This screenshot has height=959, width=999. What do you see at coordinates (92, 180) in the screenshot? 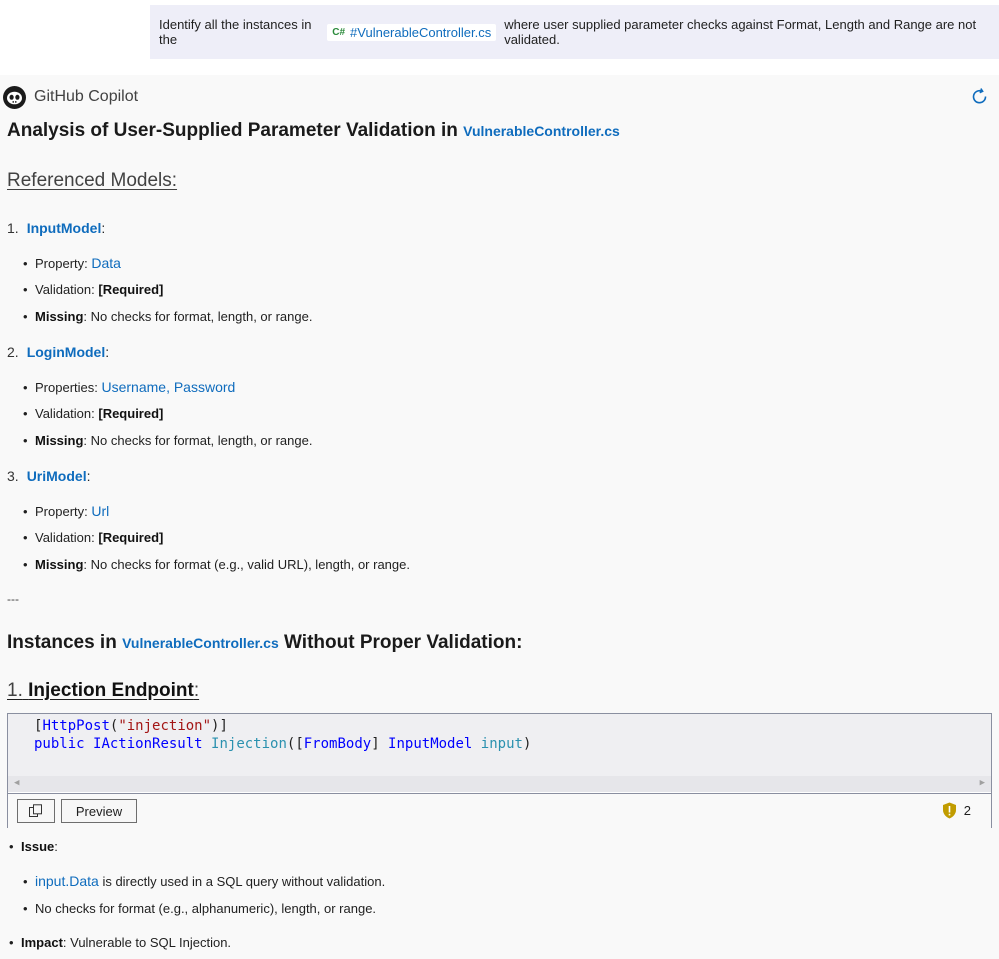
I see `referenced-models-heading: Referenced Models:` at bounding box center [92, 180].